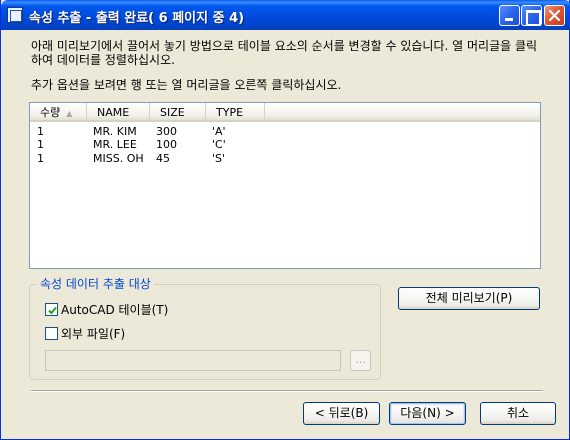 This screenshot has height=440, width=570. I want to click on table-row: 1 MR. KIM 300 'A', so click(285, 132).